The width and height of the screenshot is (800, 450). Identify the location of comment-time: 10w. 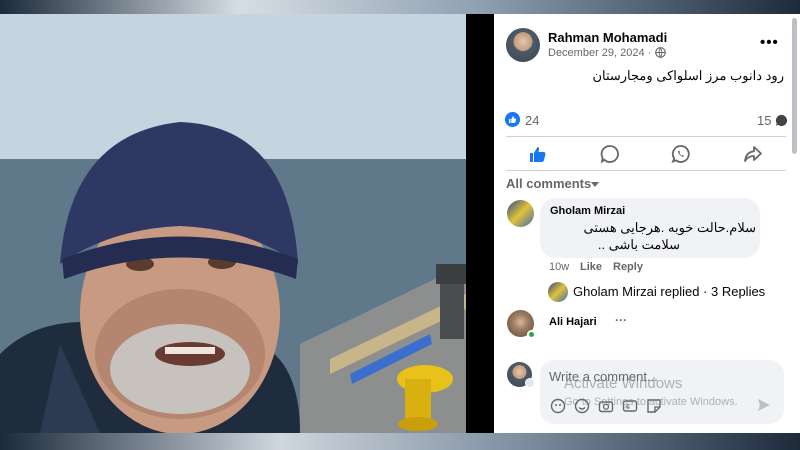
(559, 267).